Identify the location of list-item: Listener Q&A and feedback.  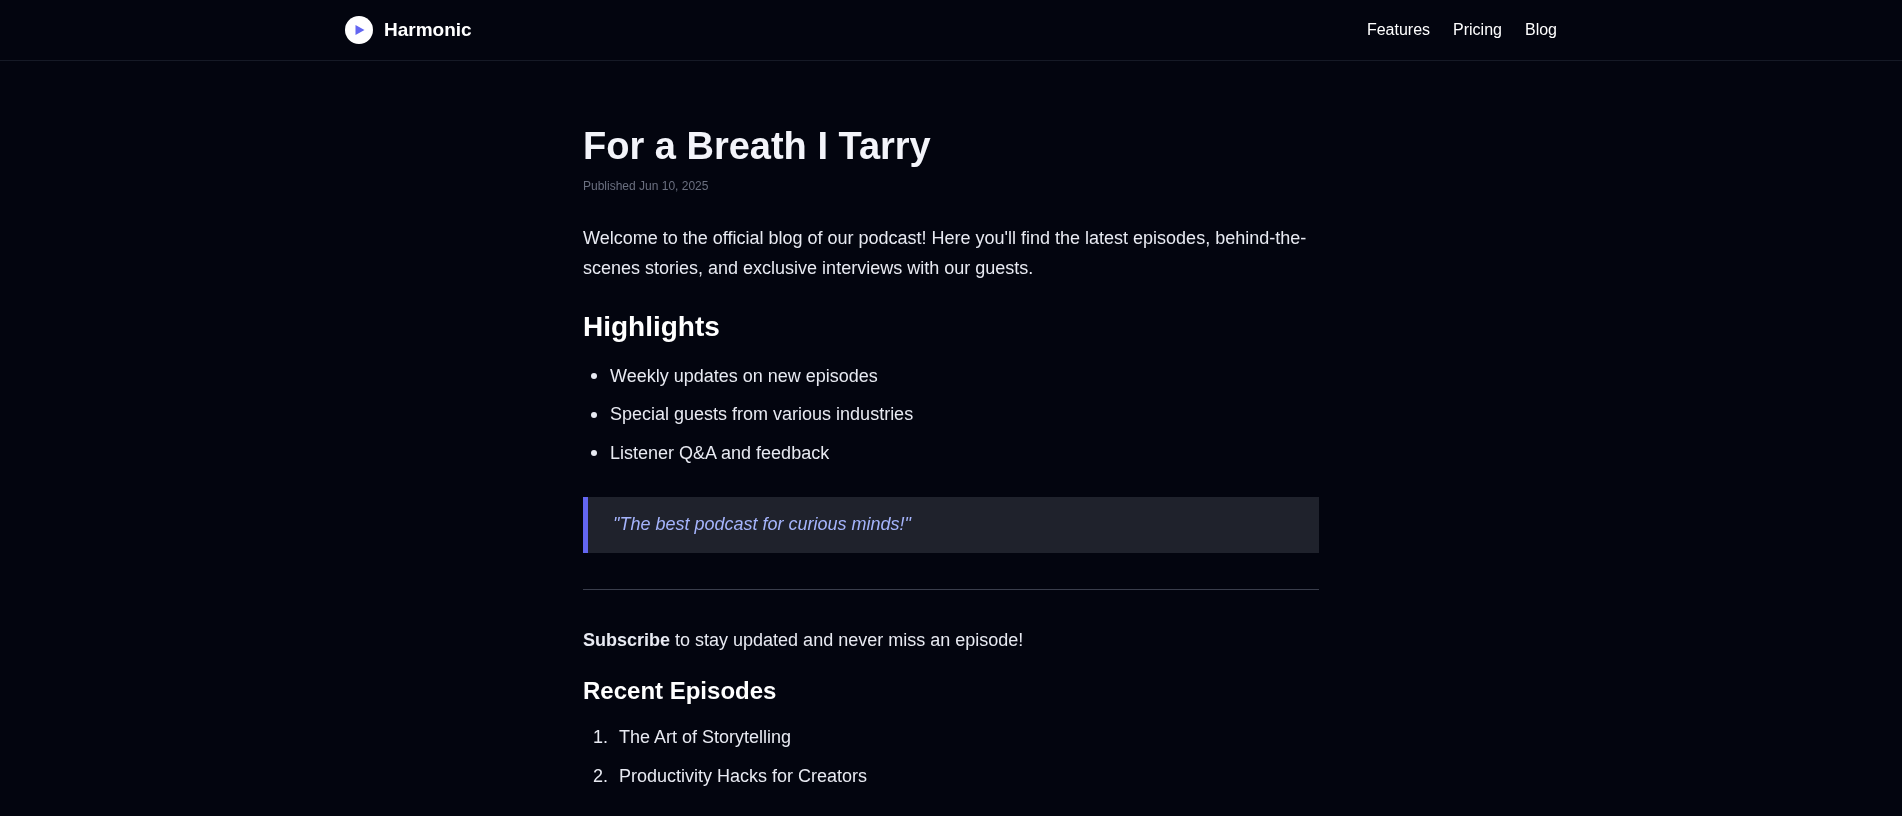
(720, 453).